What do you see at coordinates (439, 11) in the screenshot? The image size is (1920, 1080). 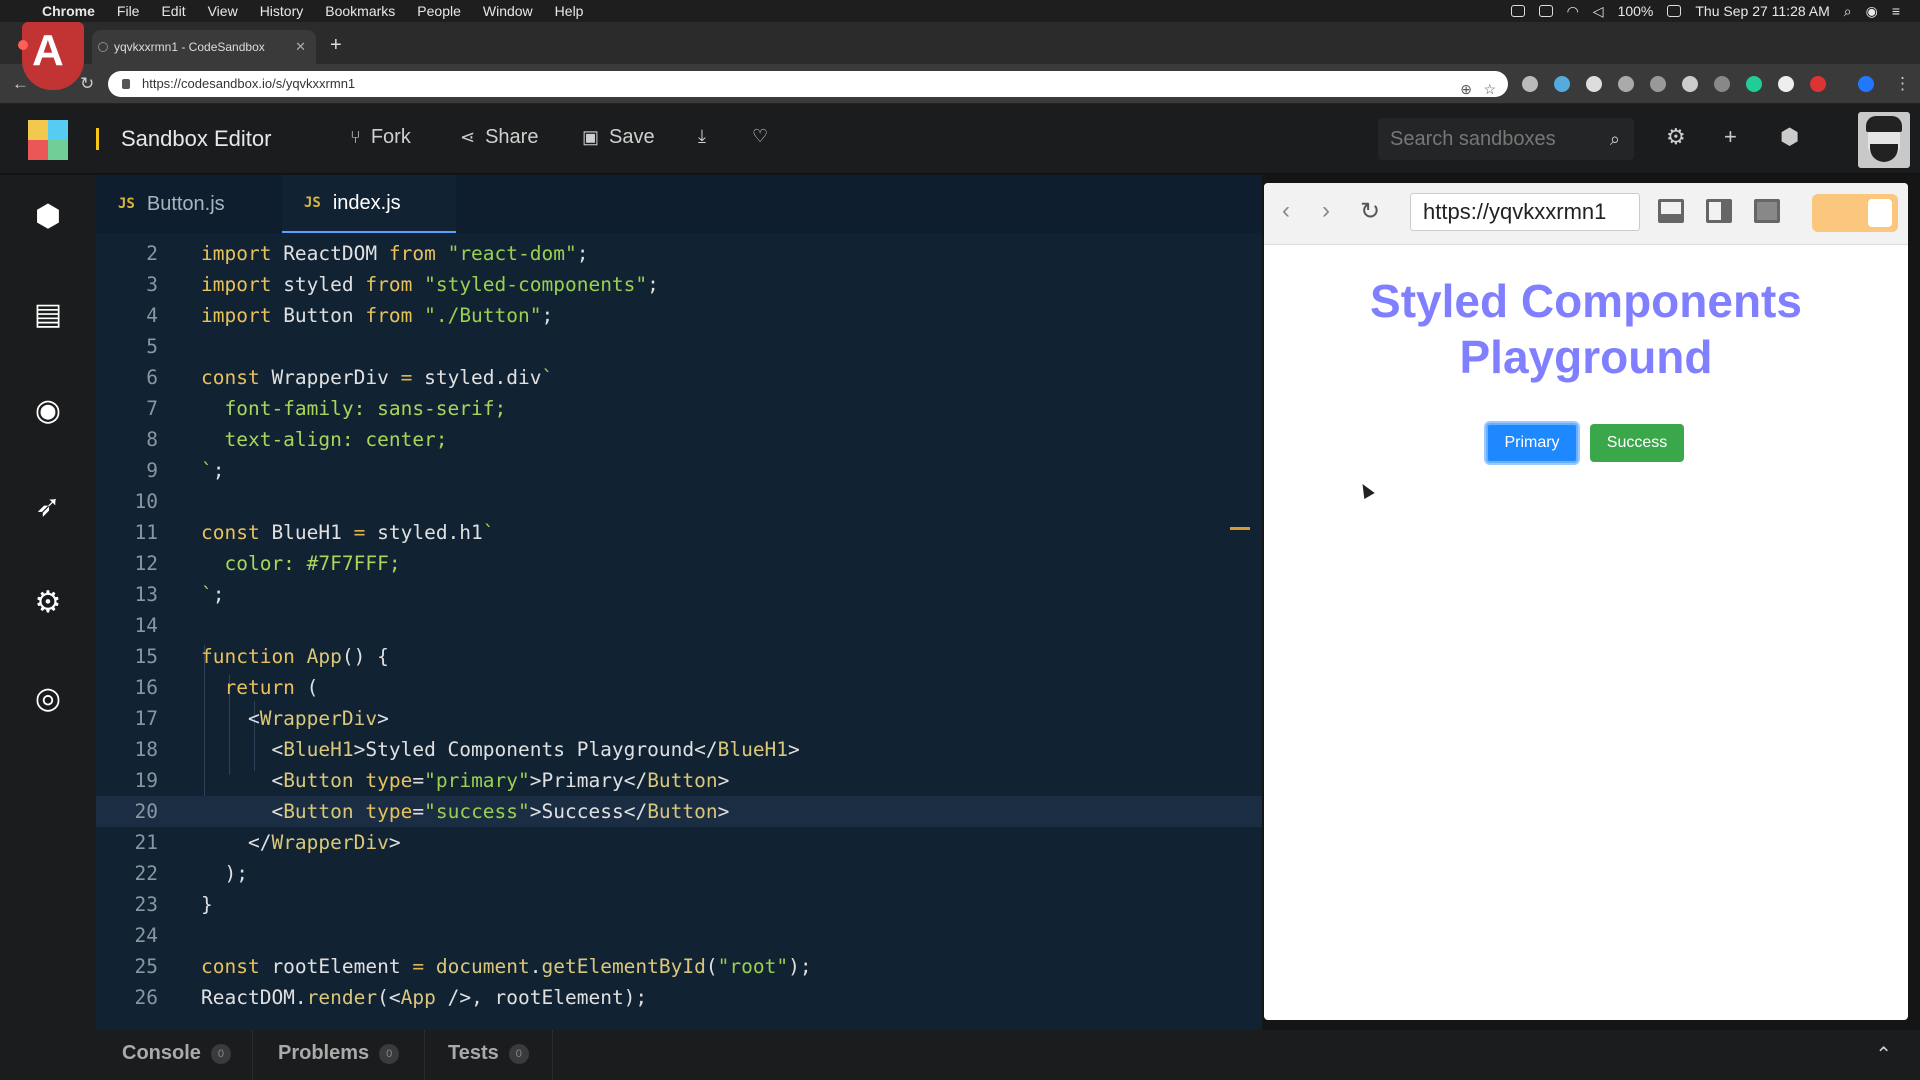 I see `menu-people: People` at bounding box center [439, 11].